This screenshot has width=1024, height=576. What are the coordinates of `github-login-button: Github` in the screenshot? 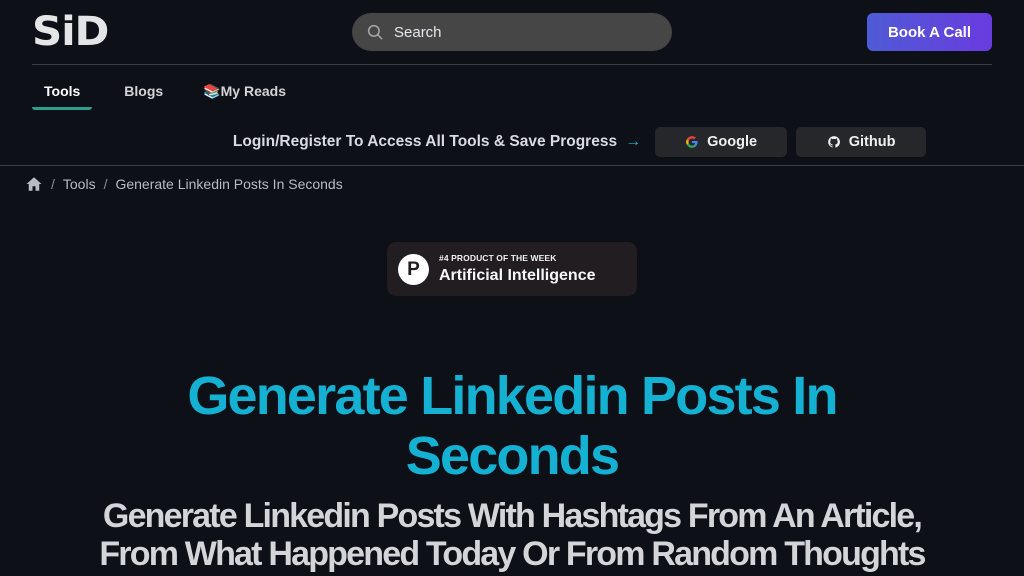 It's located at (861, 142).